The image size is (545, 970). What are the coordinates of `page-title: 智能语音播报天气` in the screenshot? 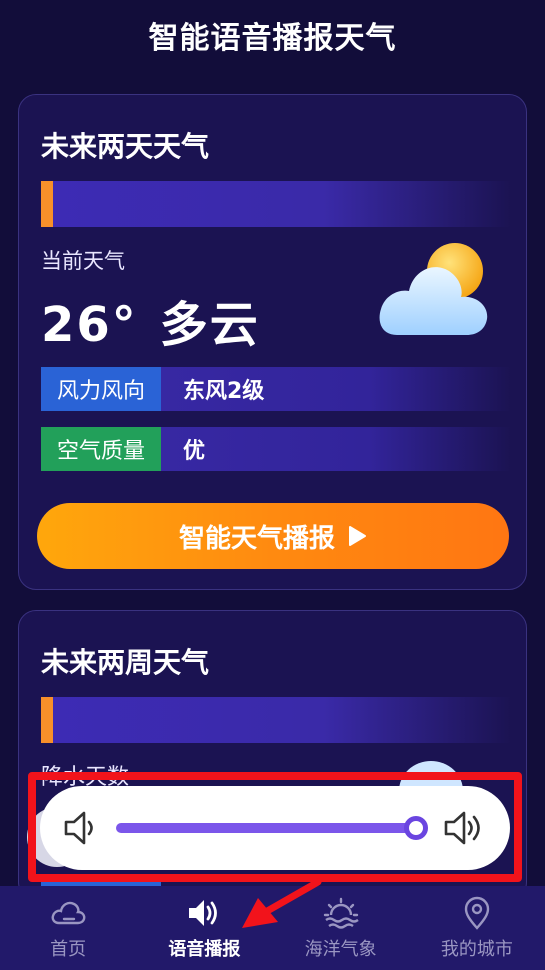 It's located at (272, 38).